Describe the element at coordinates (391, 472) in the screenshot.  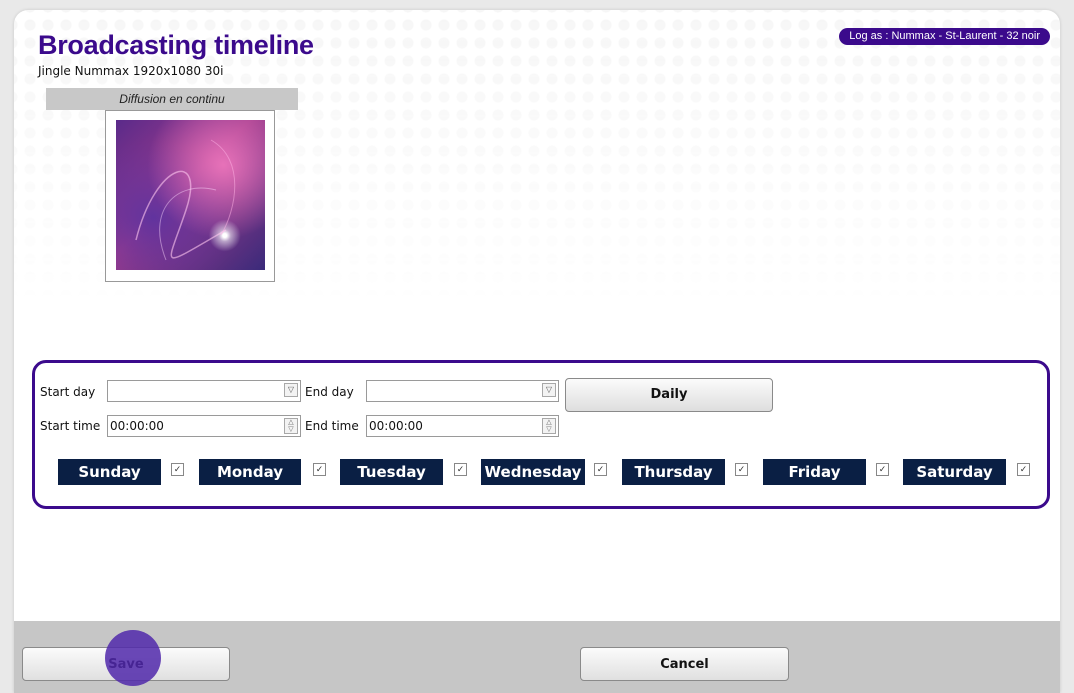
I see `day-label-tuesday: Tuesday` at that location.